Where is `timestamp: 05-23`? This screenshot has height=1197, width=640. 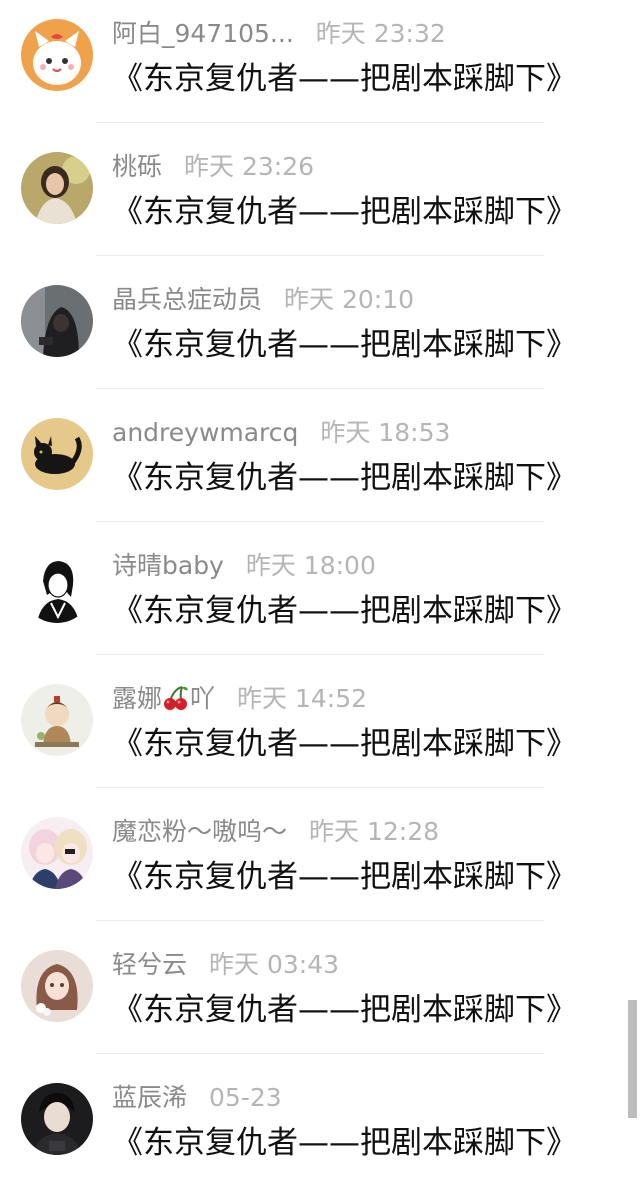
timestamp: 05-23 is located at coordinates (245, 1097).